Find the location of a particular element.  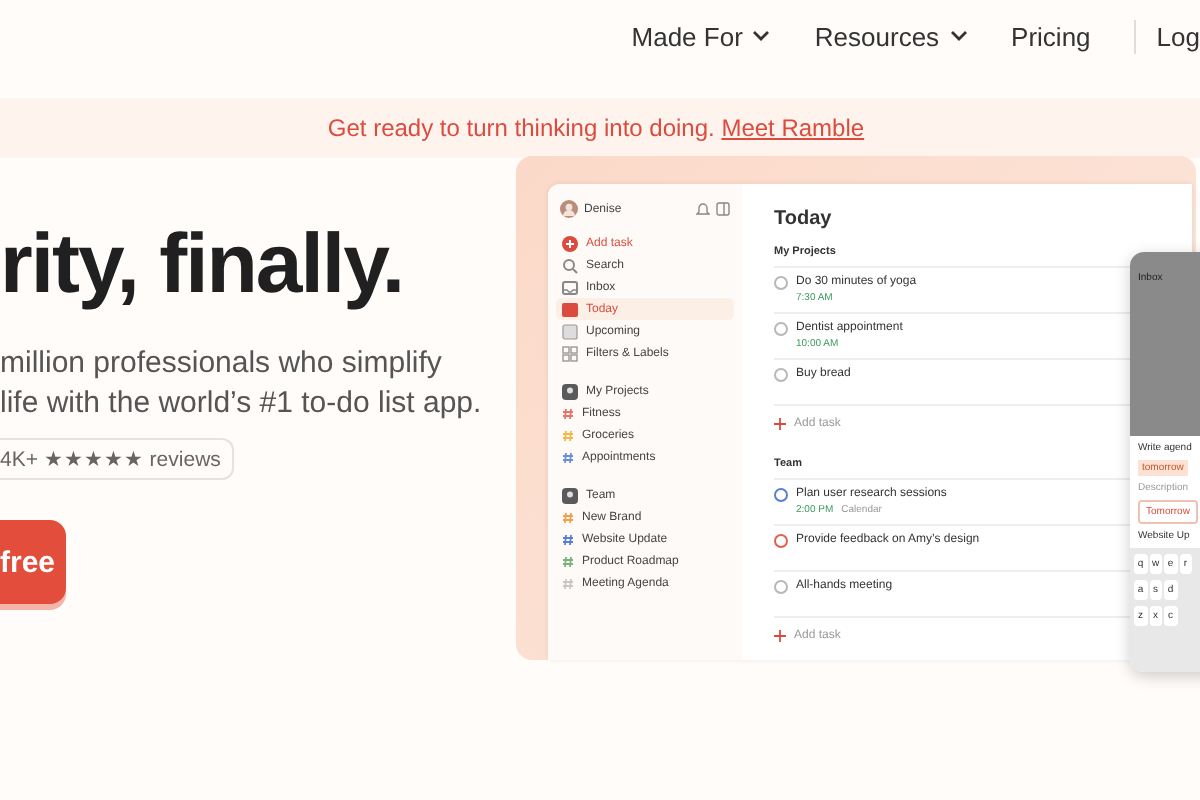

nav-link: Made For is located at coordinates (701, 36).